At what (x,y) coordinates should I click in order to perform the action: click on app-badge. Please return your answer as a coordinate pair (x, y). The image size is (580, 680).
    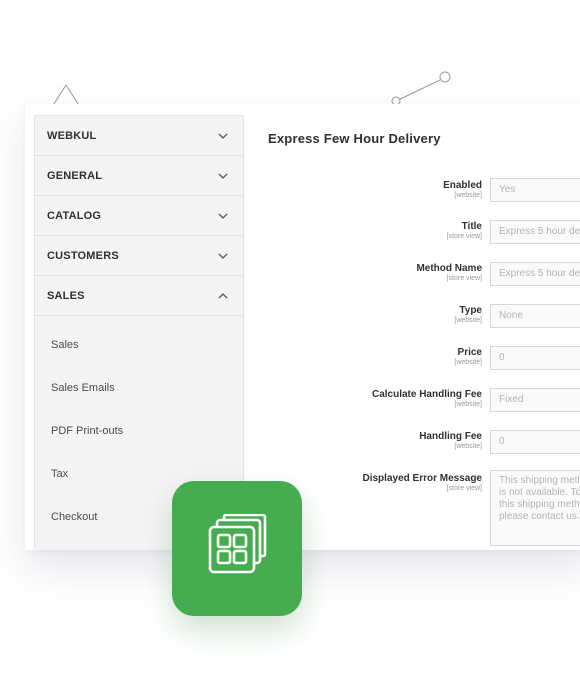
    Looking at the image, I should click on (237, 548).